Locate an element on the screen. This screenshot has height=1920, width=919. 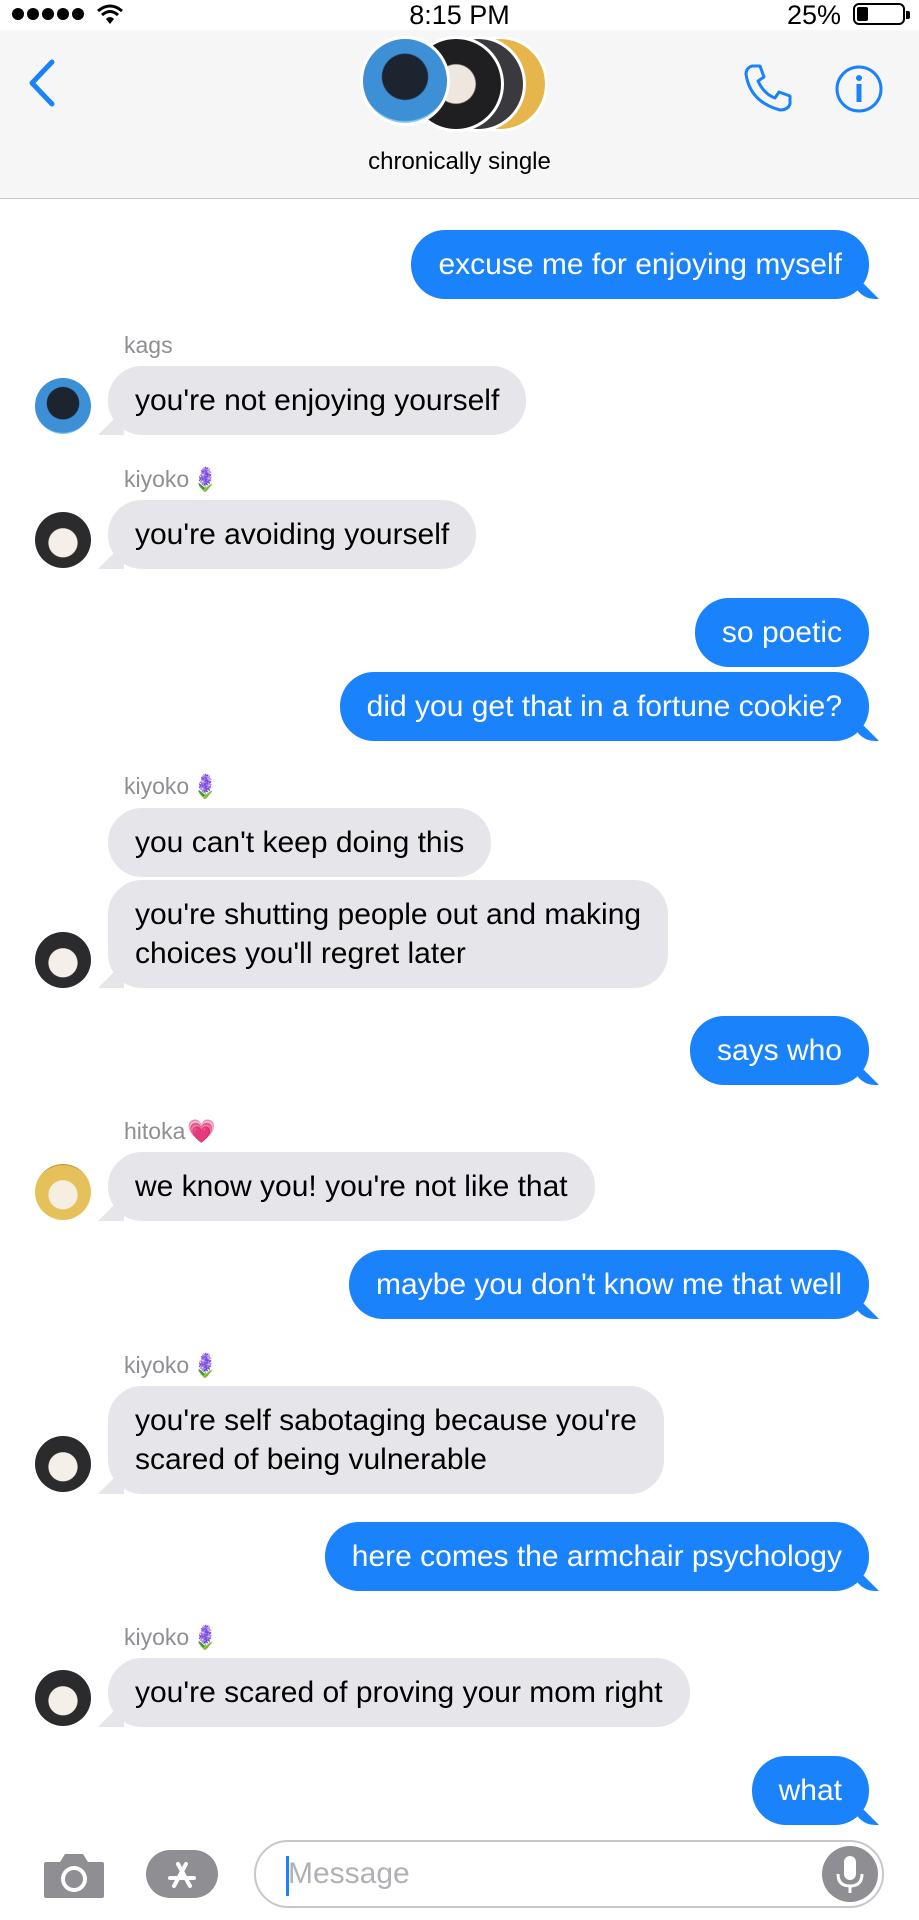
message-line: scared of being vulnerable is located at coordinates (311, 1459).